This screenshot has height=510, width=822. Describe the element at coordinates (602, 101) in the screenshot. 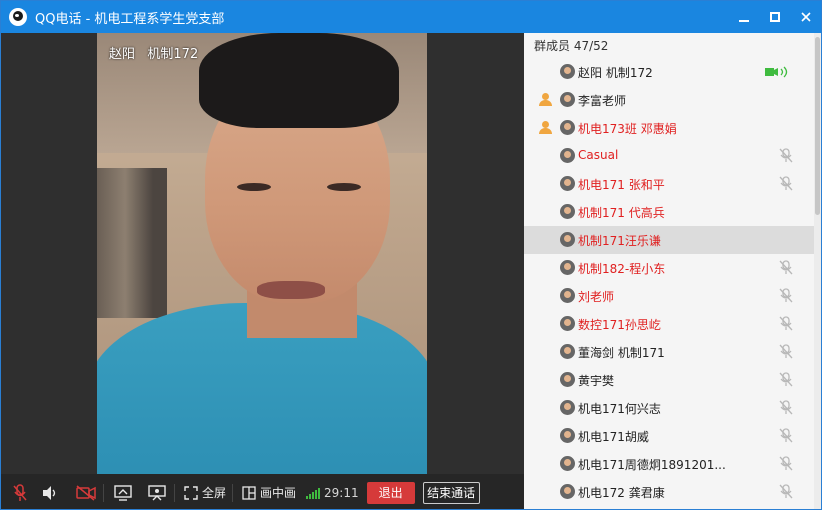

I see `member-name: 李富老师` at that location.